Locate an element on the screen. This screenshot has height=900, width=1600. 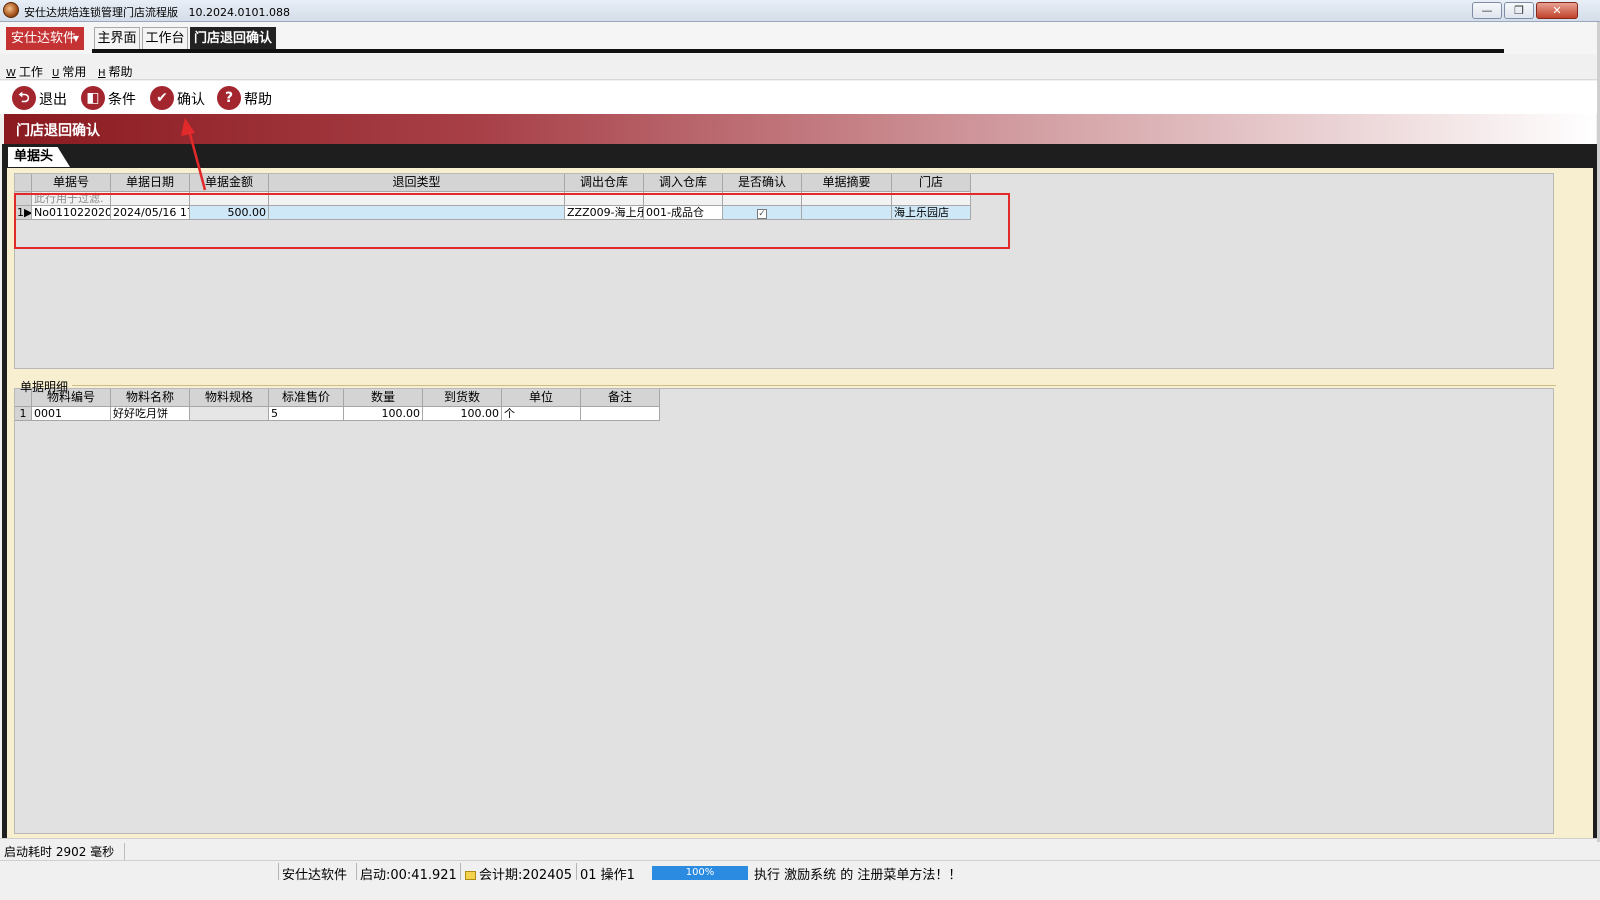
close-button: ✕ is located at coordinates (1557, 10).